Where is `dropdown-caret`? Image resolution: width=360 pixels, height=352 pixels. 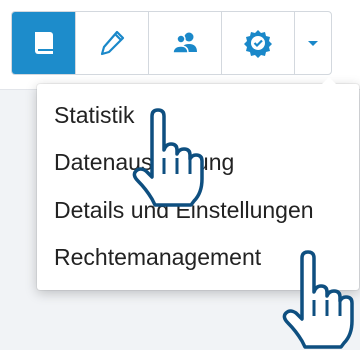
dropdown-caret is located at coordinates (329, 81).